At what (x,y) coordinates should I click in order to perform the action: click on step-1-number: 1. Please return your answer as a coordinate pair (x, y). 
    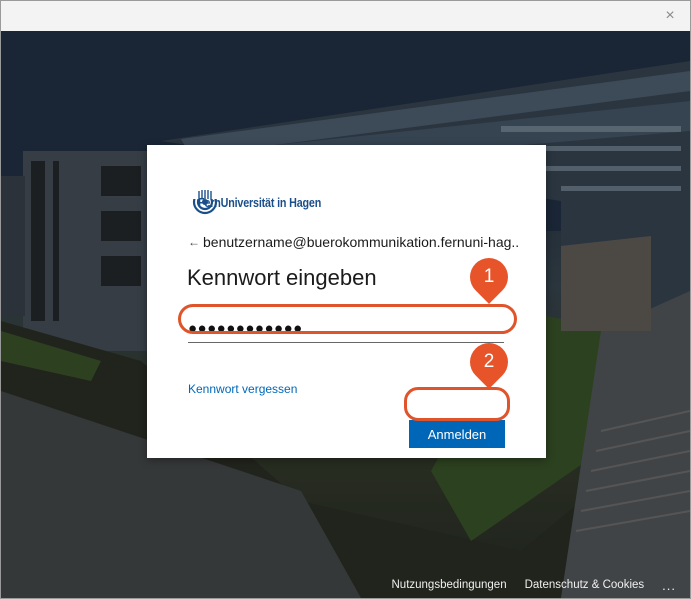
    Looking at the image, I should click on (489, 276).